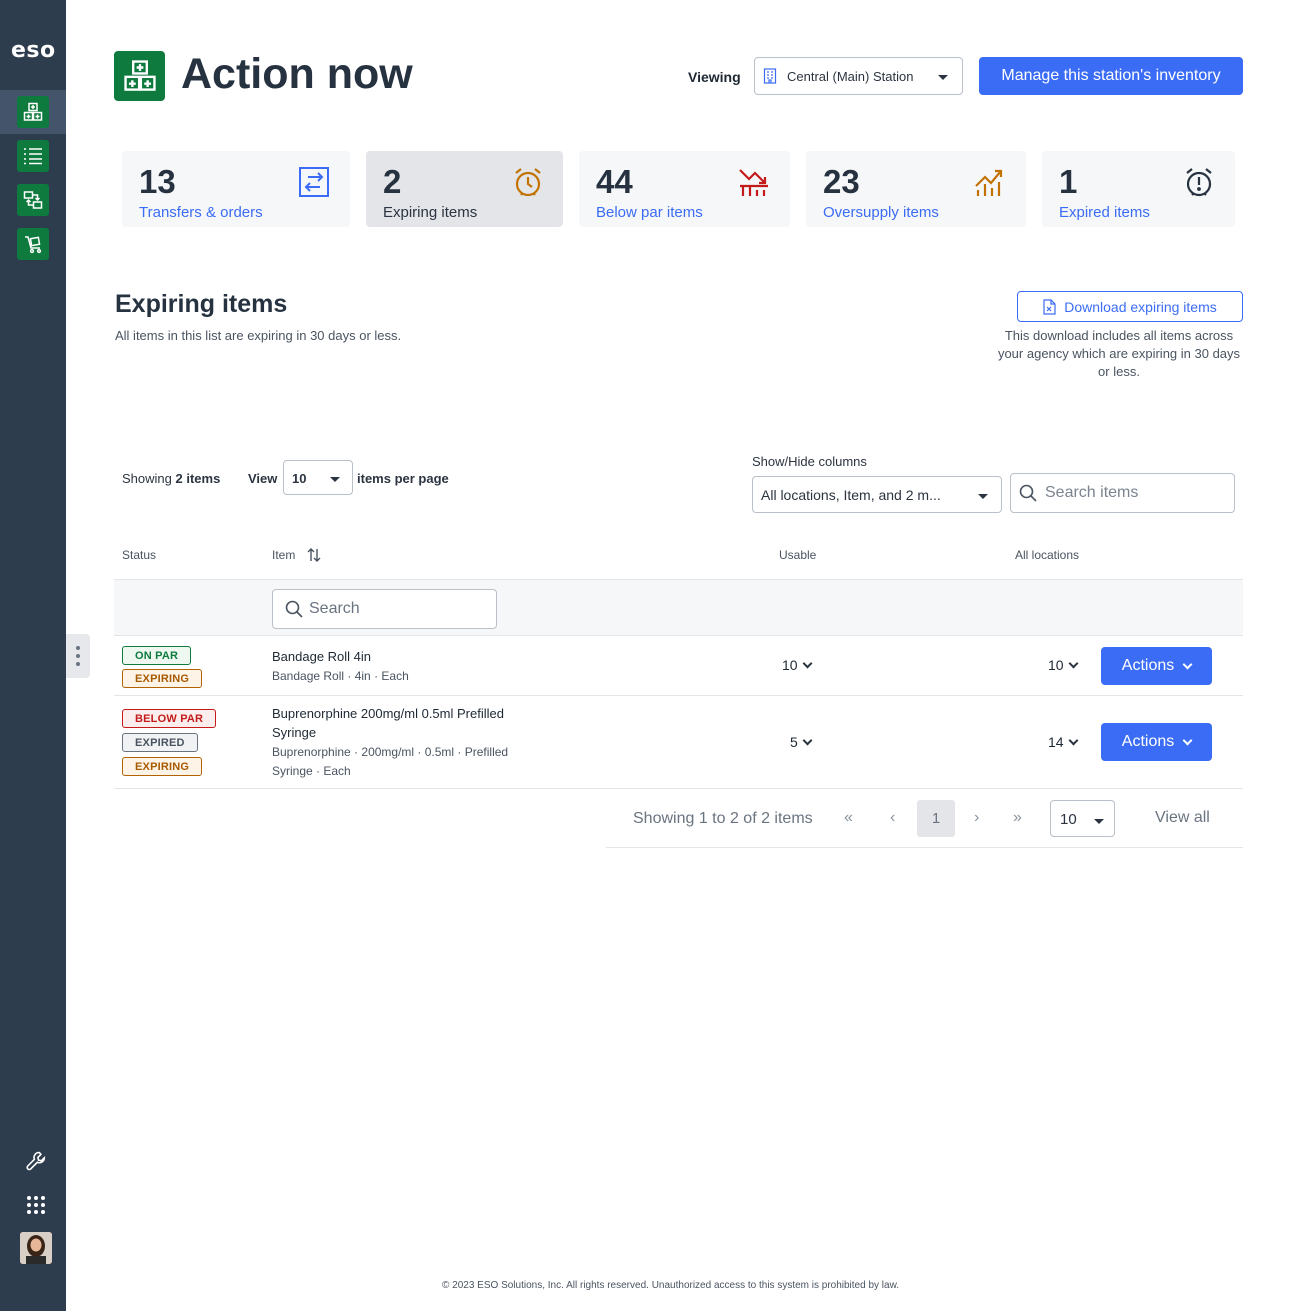  Describe the element at coordinates (403, 478) in the screenshot. I see `per-page-label: items per page` at that location.